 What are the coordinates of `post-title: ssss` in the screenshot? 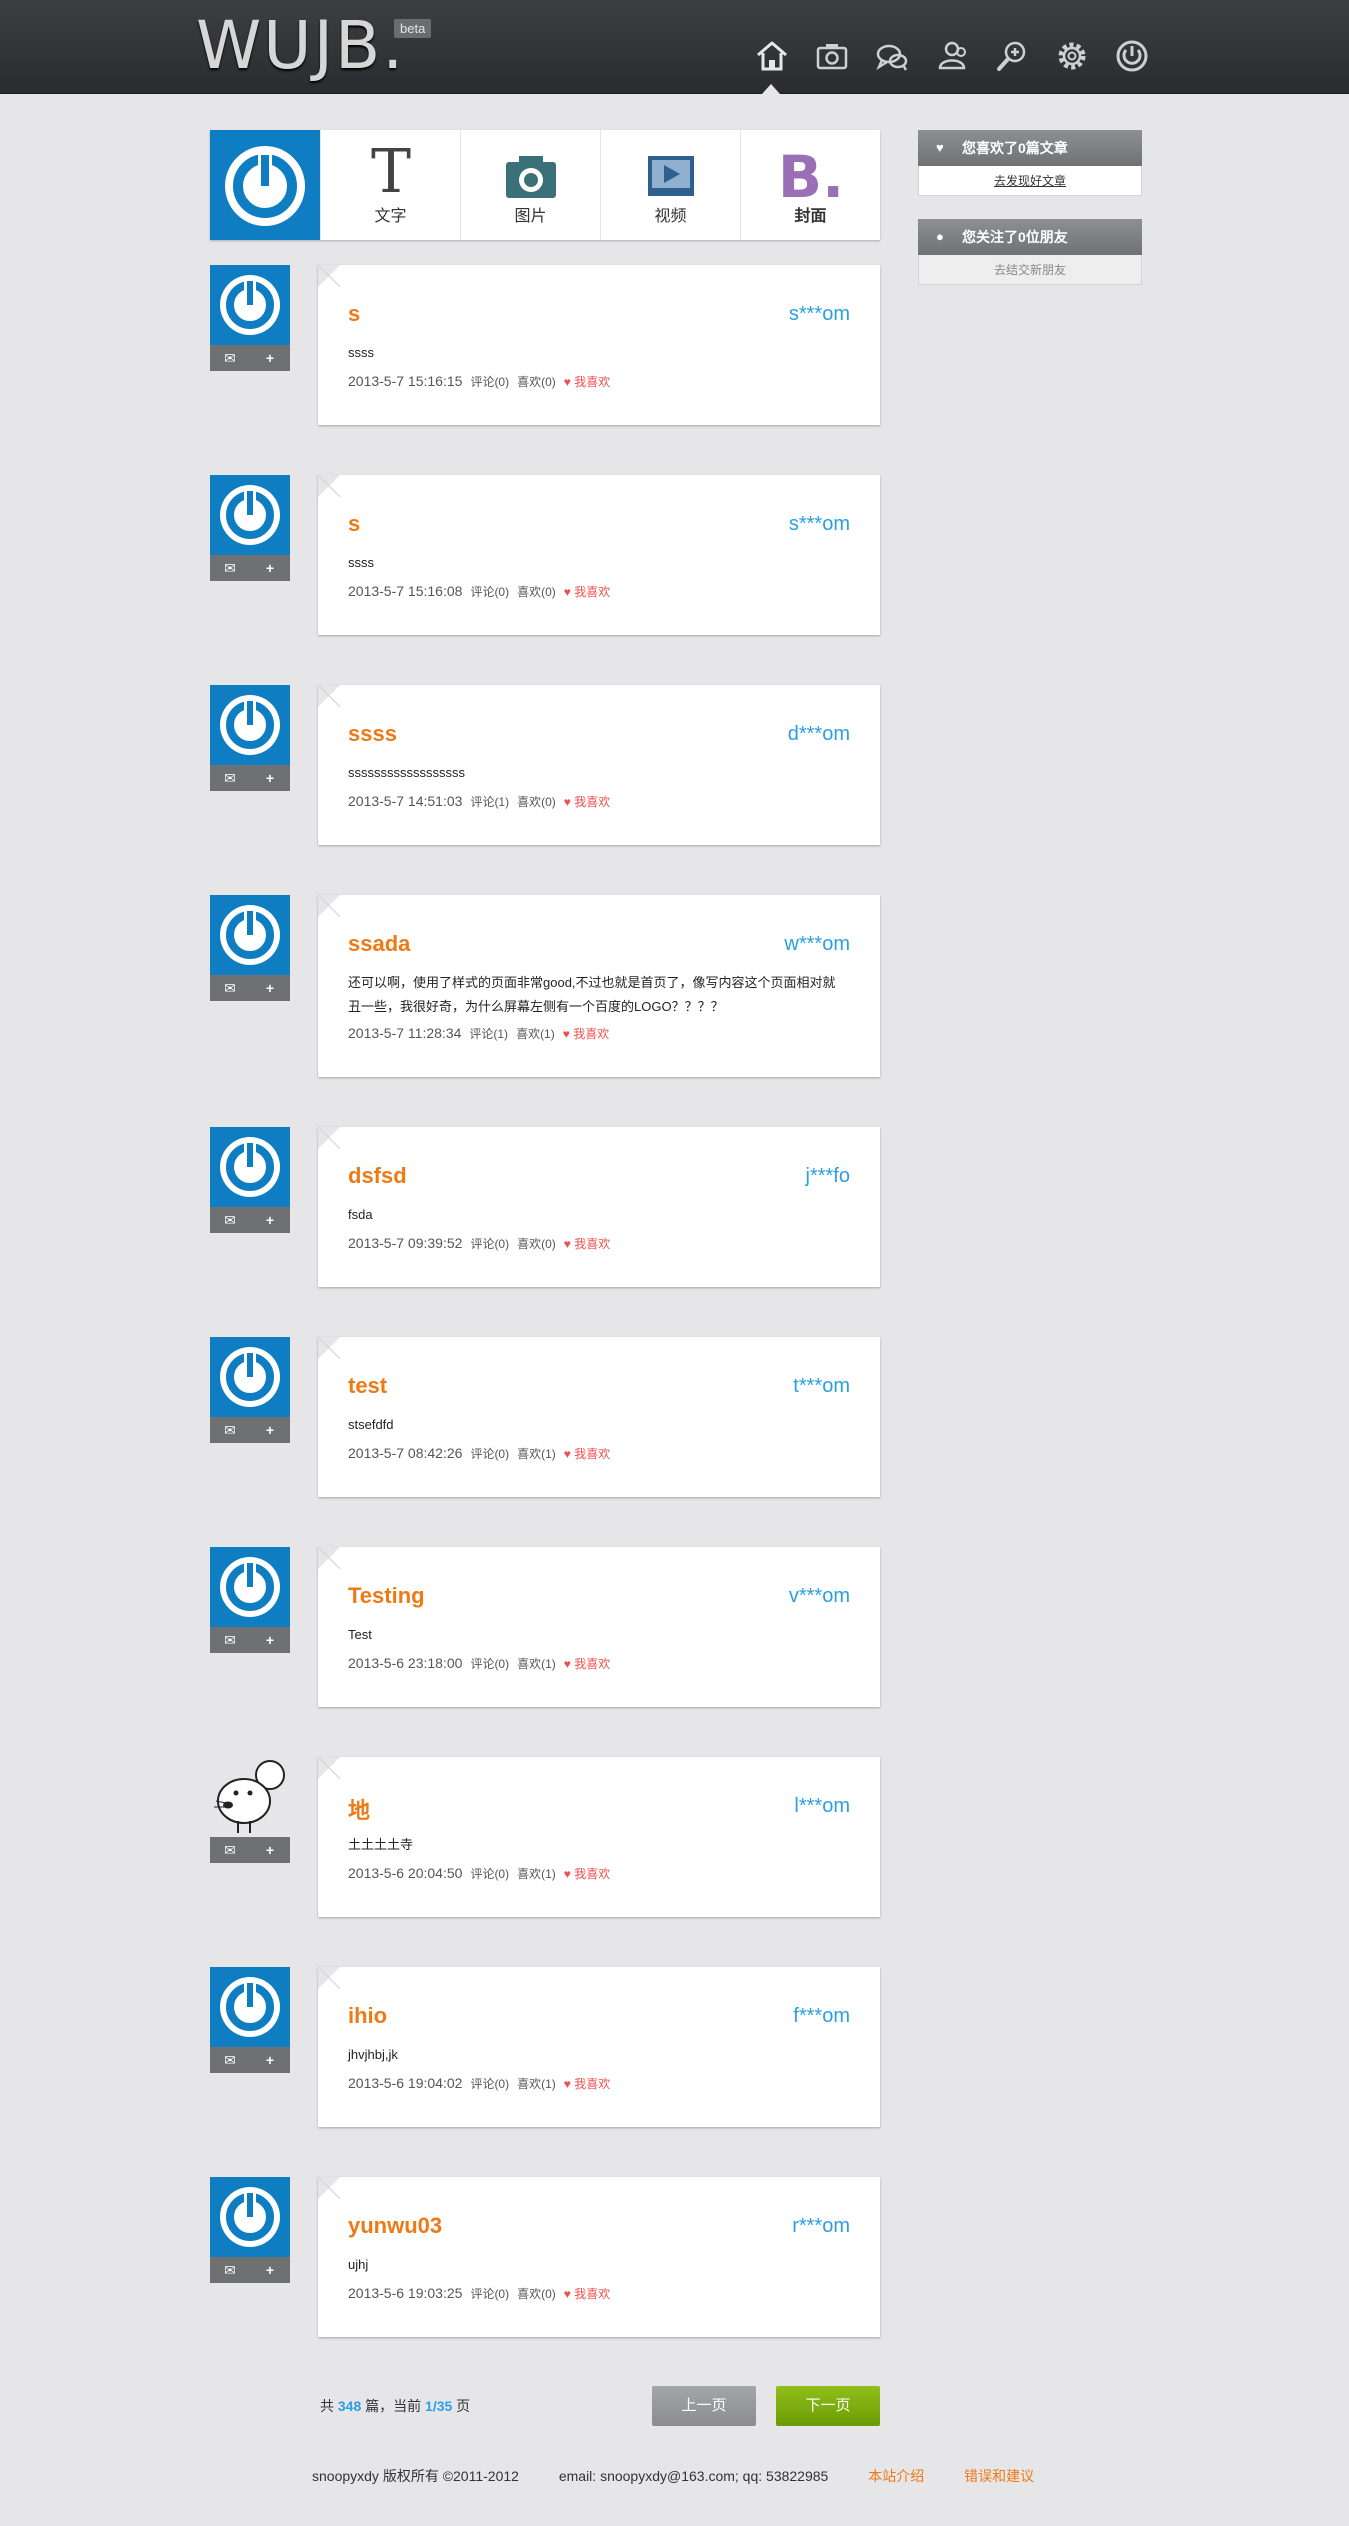 It's located at (372, 734).